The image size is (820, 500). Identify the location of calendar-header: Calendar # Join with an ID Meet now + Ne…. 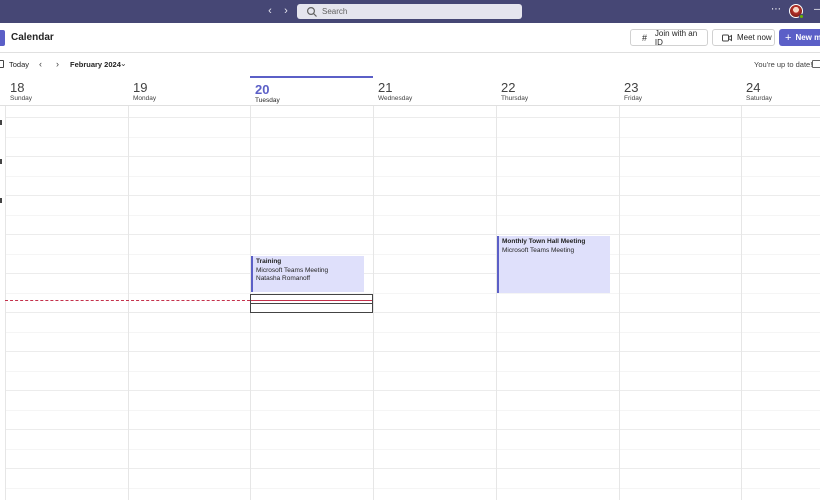
(410, 38).